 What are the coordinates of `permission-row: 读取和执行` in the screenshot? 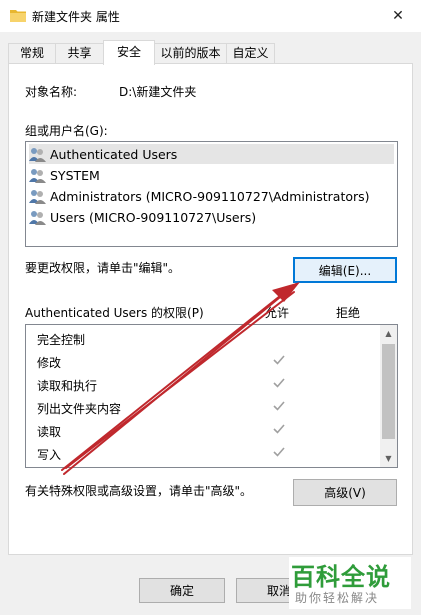 It's located at (203, 384).